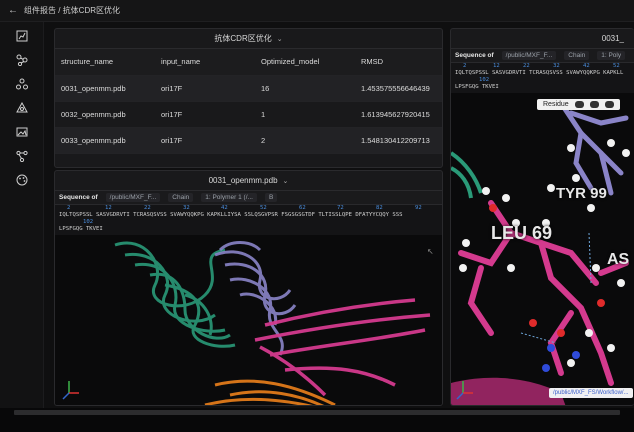  I want to click on cell-rmsd: 1.613945627920415, so click(398, 114).